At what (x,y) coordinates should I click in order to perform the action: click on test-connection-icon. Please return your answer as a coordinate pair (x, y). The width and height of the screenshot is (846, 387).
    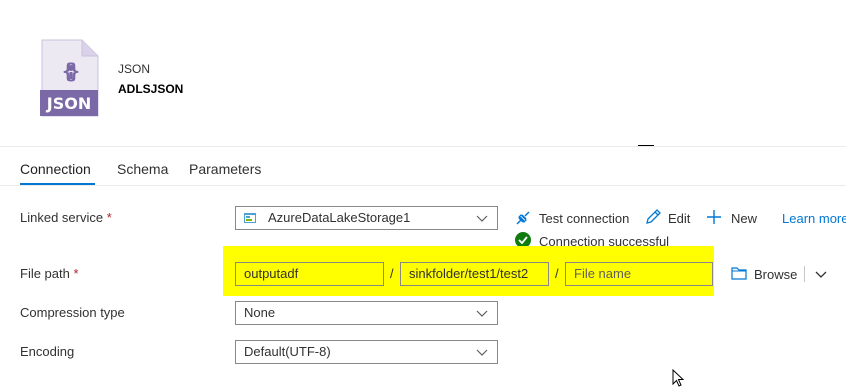
    Looking at the image, I should click on (523, 218).